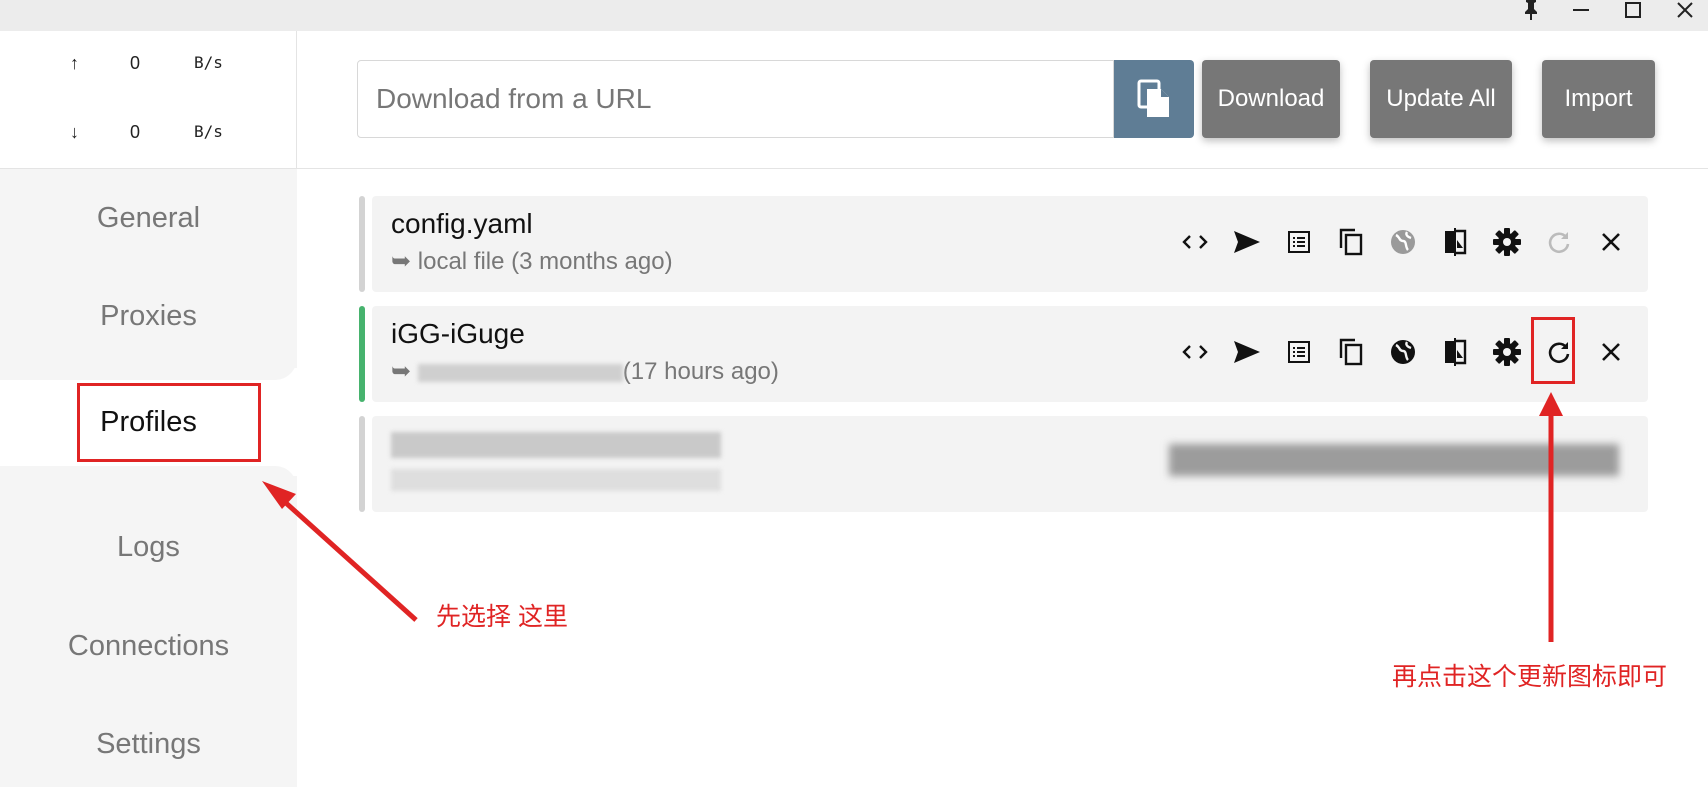 This screenshot has height=793, width=1708. I want to click on profile-source: ➥ (17 hours ago), so click(585, 371).